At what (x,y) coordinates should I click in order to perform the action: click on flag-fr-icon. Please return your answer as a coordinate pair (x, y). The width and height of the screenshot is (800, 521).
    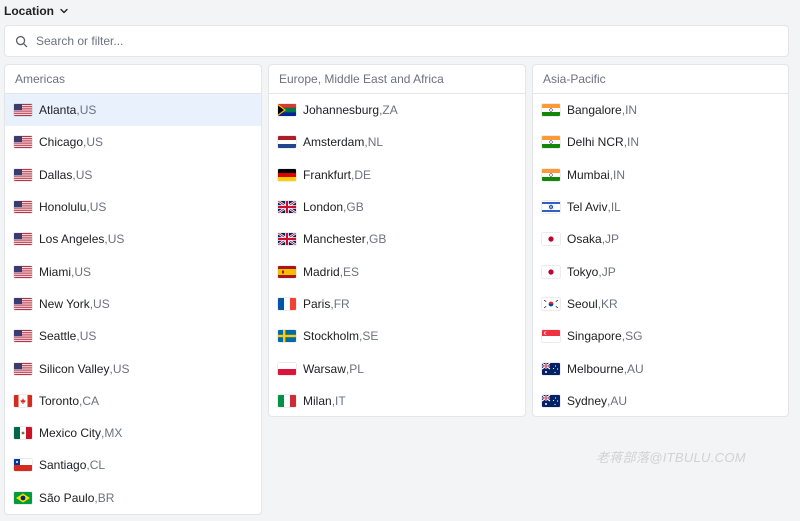
    Looking at the image, I should click on (287, 303).